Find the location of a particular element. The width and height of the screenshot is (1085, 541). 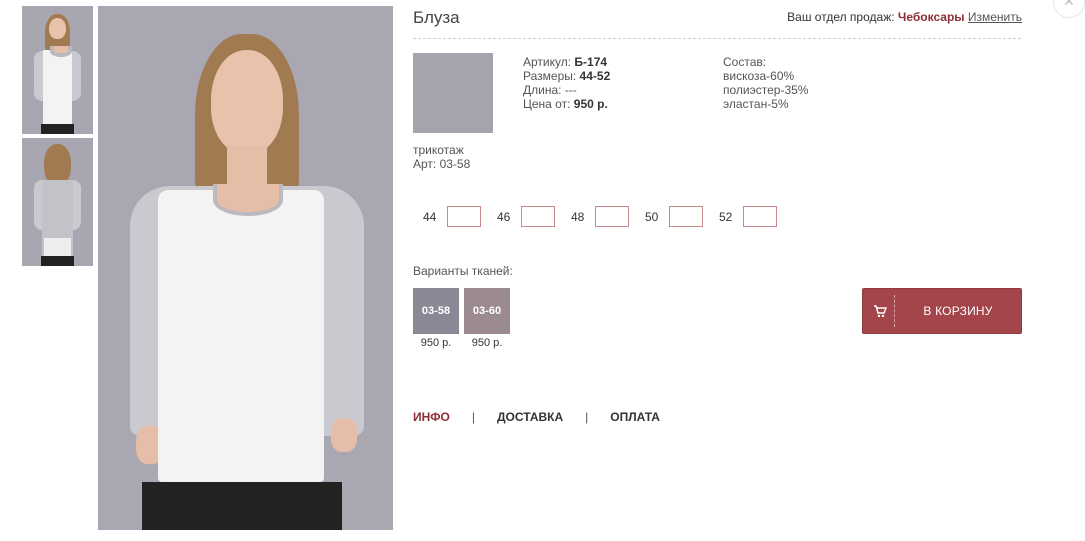

length-value: --- is located at coordinates (570, 90).